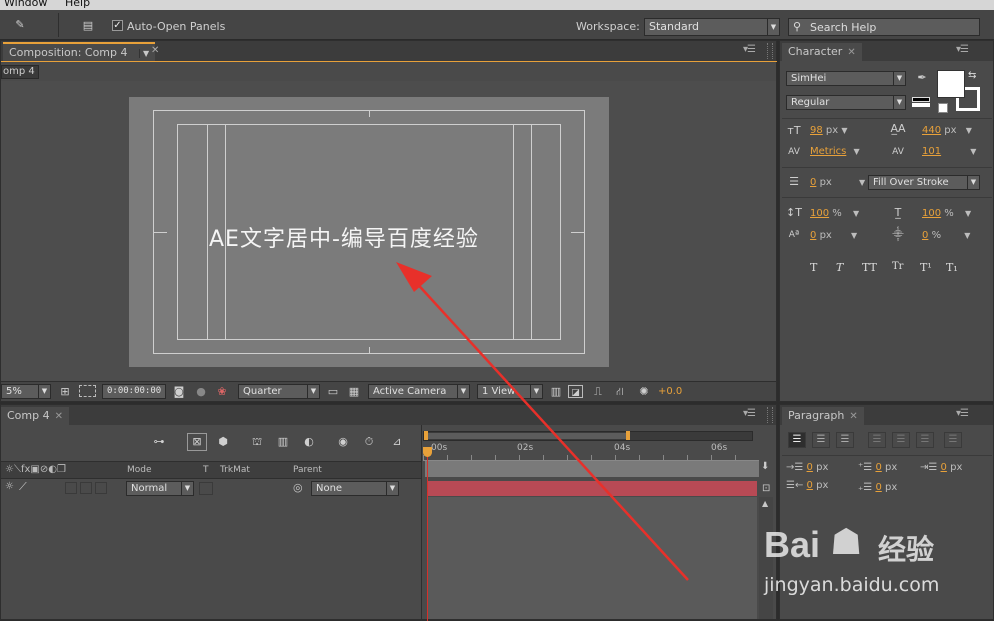 The width and height of the screenshot is (994, 621). I want to click on watermark-url: jingyan.baidu.com, so click(852, 585).